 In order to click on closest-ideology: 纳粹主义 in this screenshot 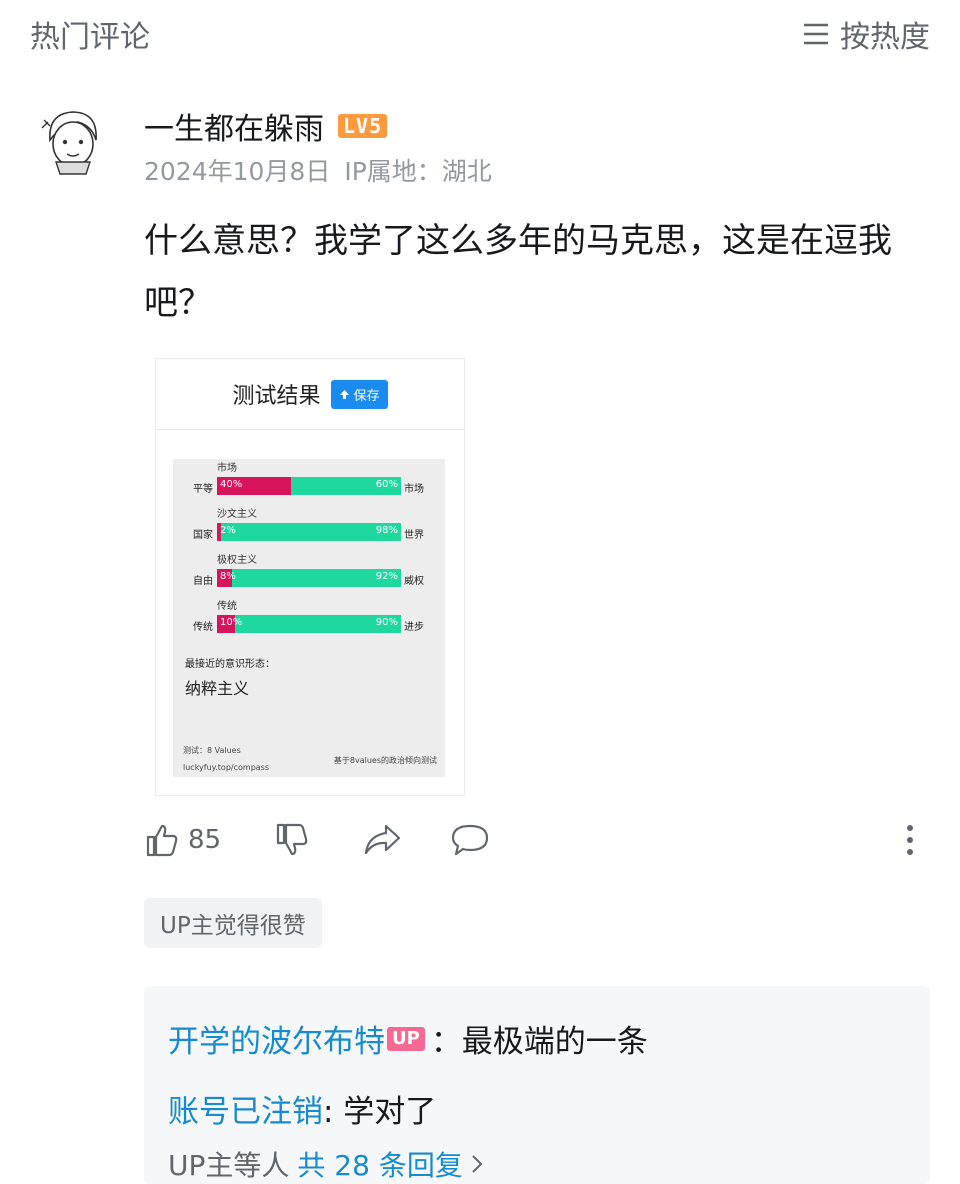, I will do `click(217, 688)`.